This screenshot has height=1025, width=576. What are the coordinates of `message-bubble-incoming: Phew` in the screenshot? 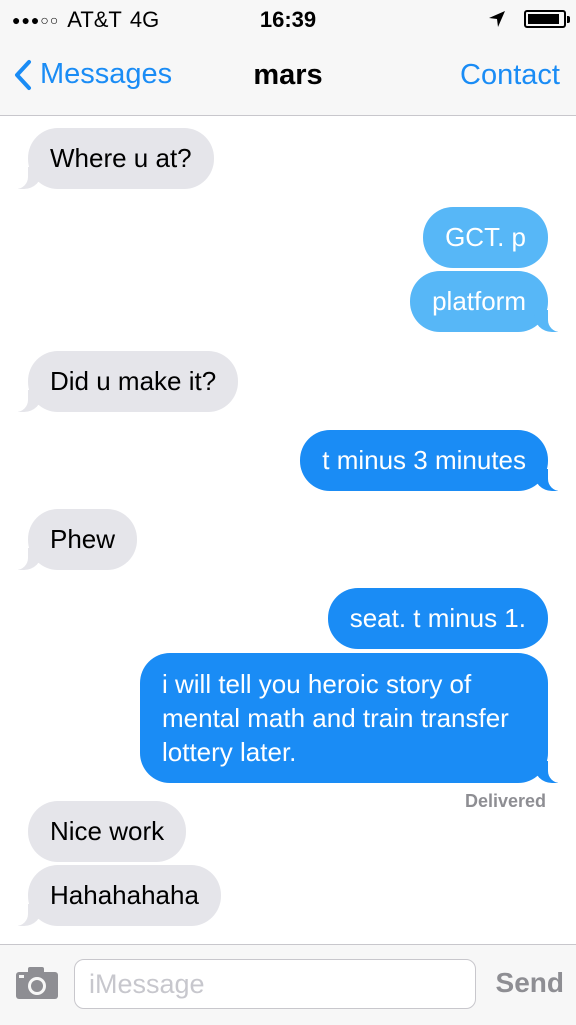 It's located at (72, 539).